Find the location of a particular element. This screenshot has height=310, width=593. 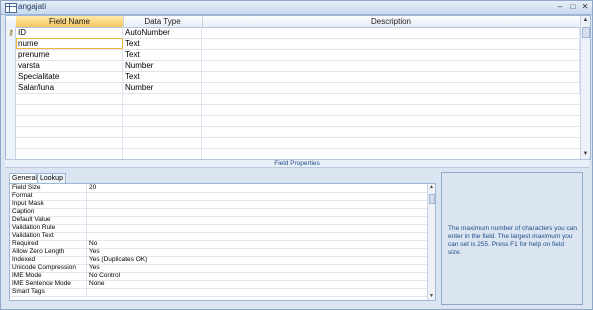

property-value: No is located at coordinates (257, 244).